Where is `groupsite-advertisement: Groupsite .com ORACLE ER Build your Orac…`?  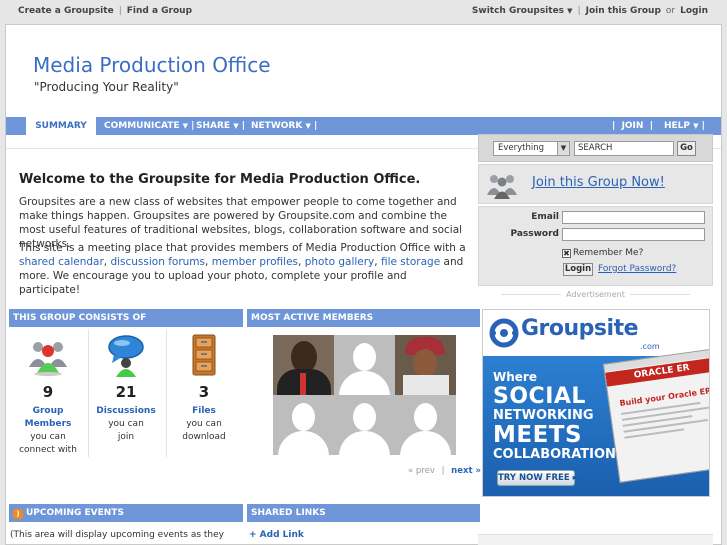
groupsite-advertisement: Groupsite .com ORACLE ER Build your Orac… is located at coordinates (596, 403).